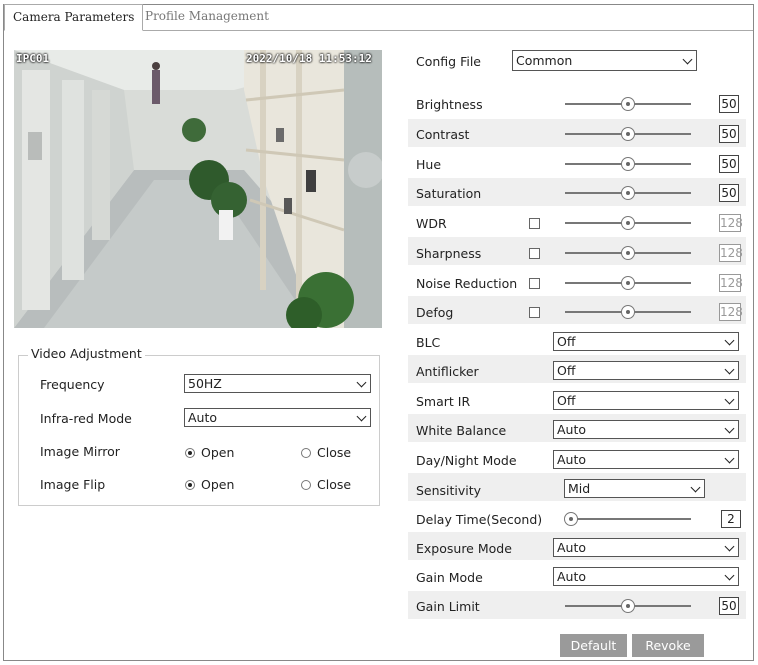 This screenshot has height=665, width=758. Describe the element at coordinates (646, 429) in the screenshot. I see `white-balance-select: Auto` at that location.